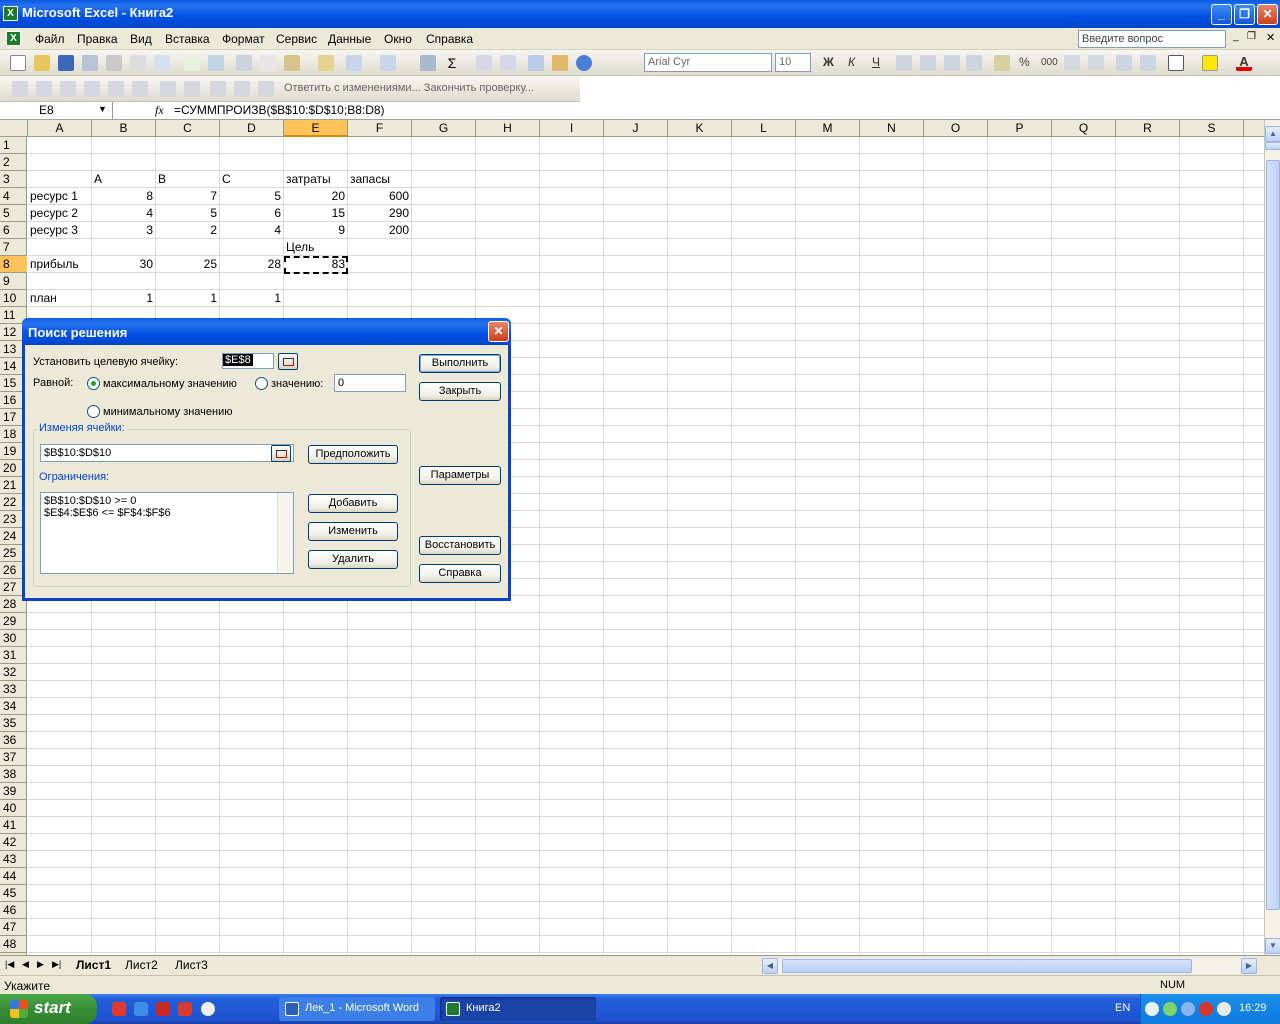  What do you see at coordinates (460, 363) in the screenshot?
I see `solve-button: Выполнить` at bounding box center [460, 363].